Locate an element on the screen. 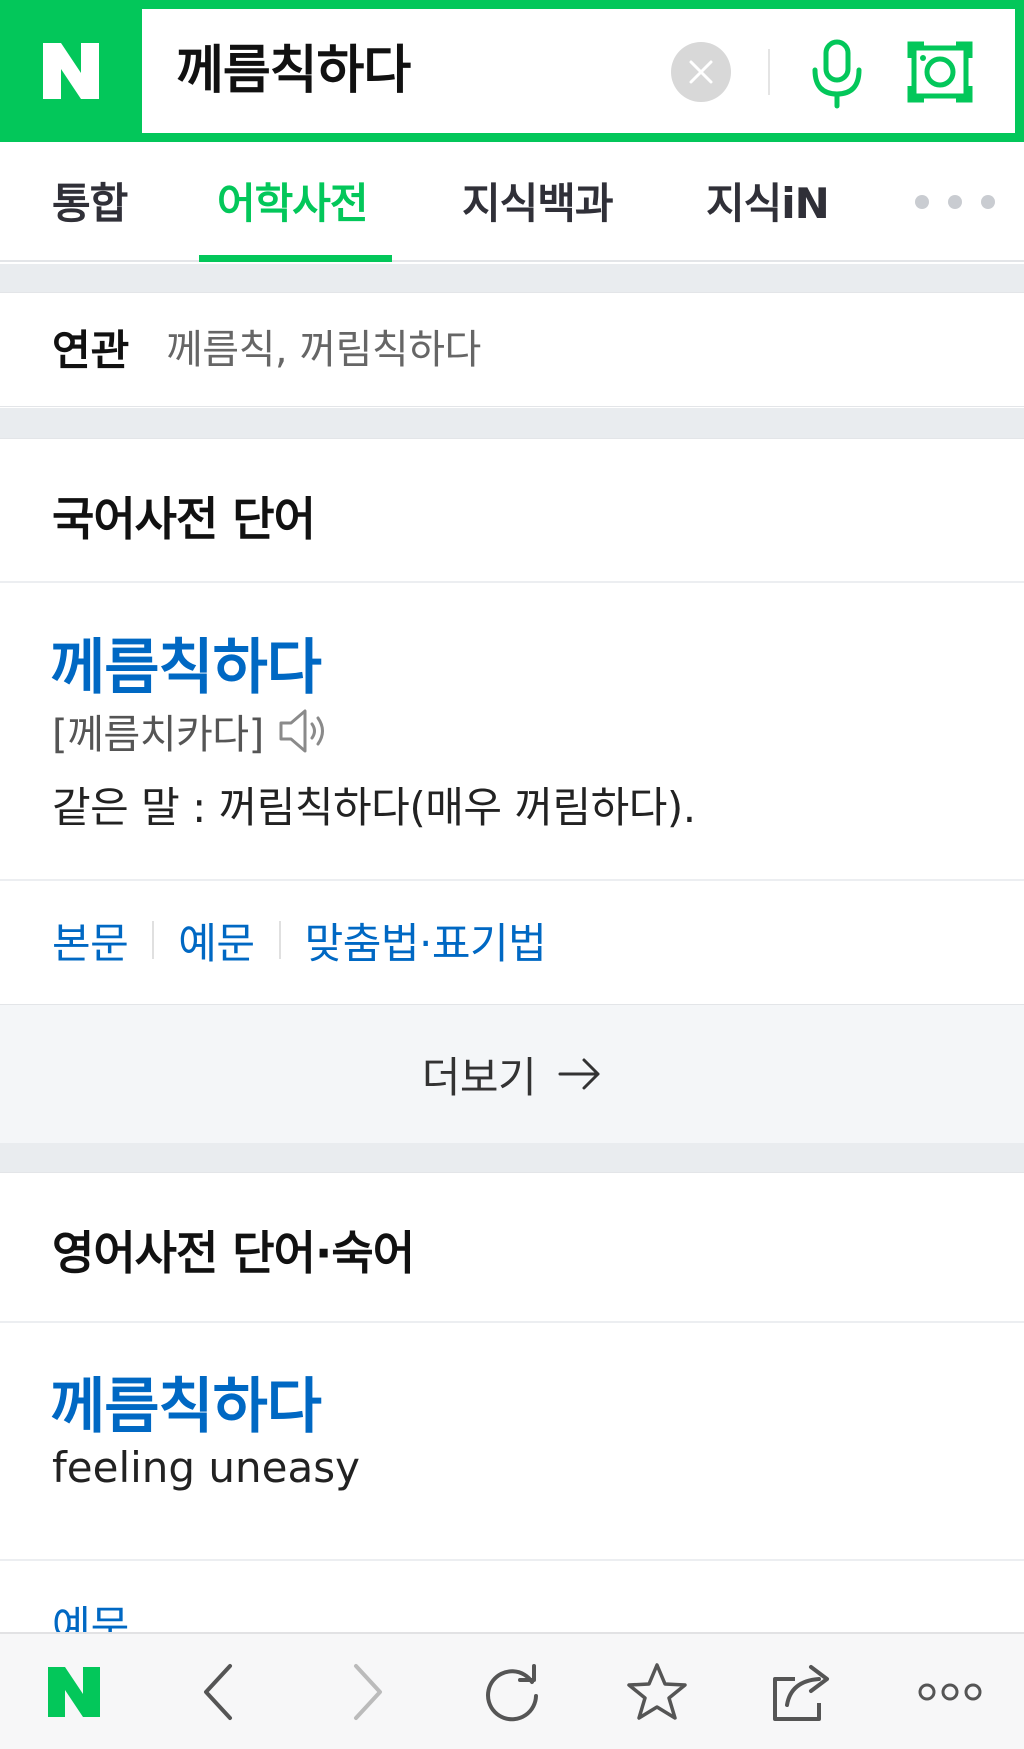 This screenshot has width=1024, height=1749. chevron-left-icon is located at coordinates (218, 1691).